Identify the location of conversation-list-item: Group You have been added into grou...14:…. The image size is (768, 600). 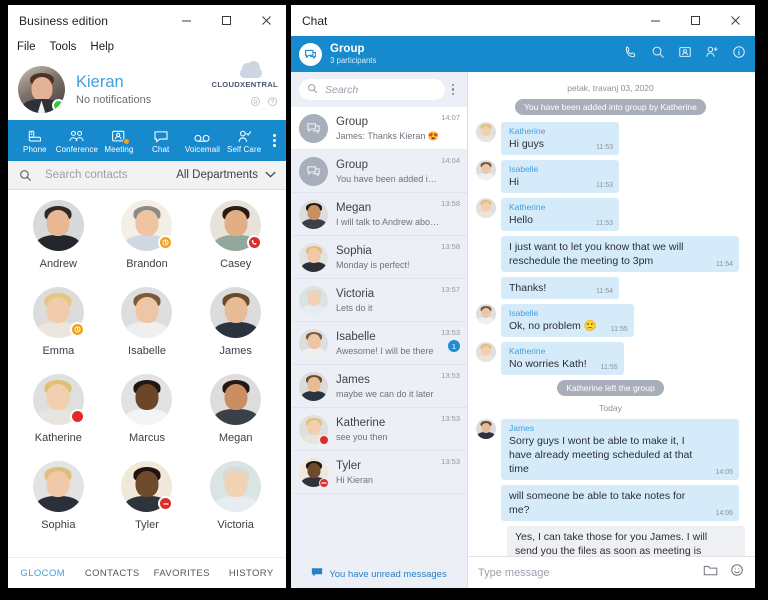
(379, 171).